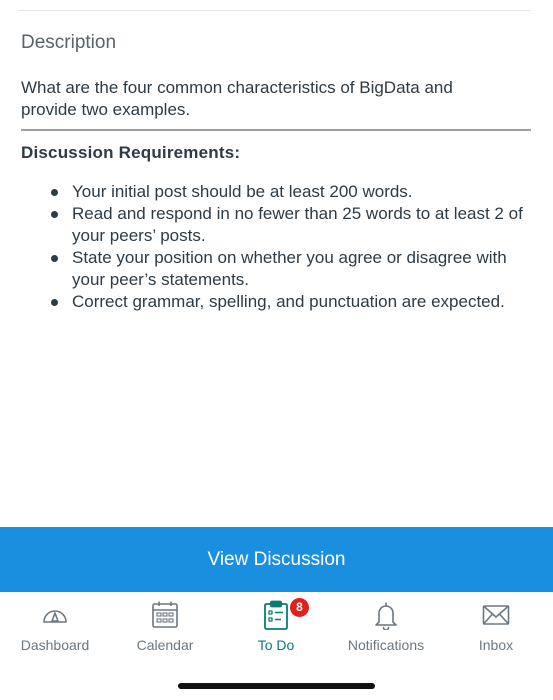 This screenshot has height=700, width=553. What do you see at coordinates (299, 607) in the screenshot?
I see `todo-count-badge: 8` at bounding box center [299, 607].